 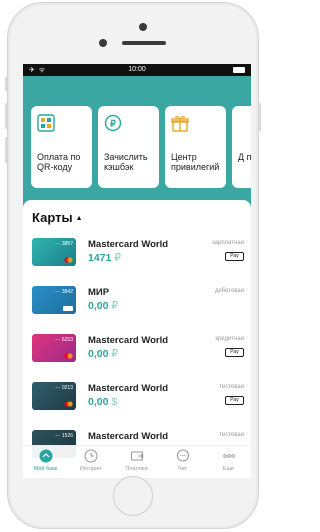 What do you see at coordinates (54, 348) in the screenshot?
I see `card-thumbnail: ···· 6253` at bounding box center [54, 348].